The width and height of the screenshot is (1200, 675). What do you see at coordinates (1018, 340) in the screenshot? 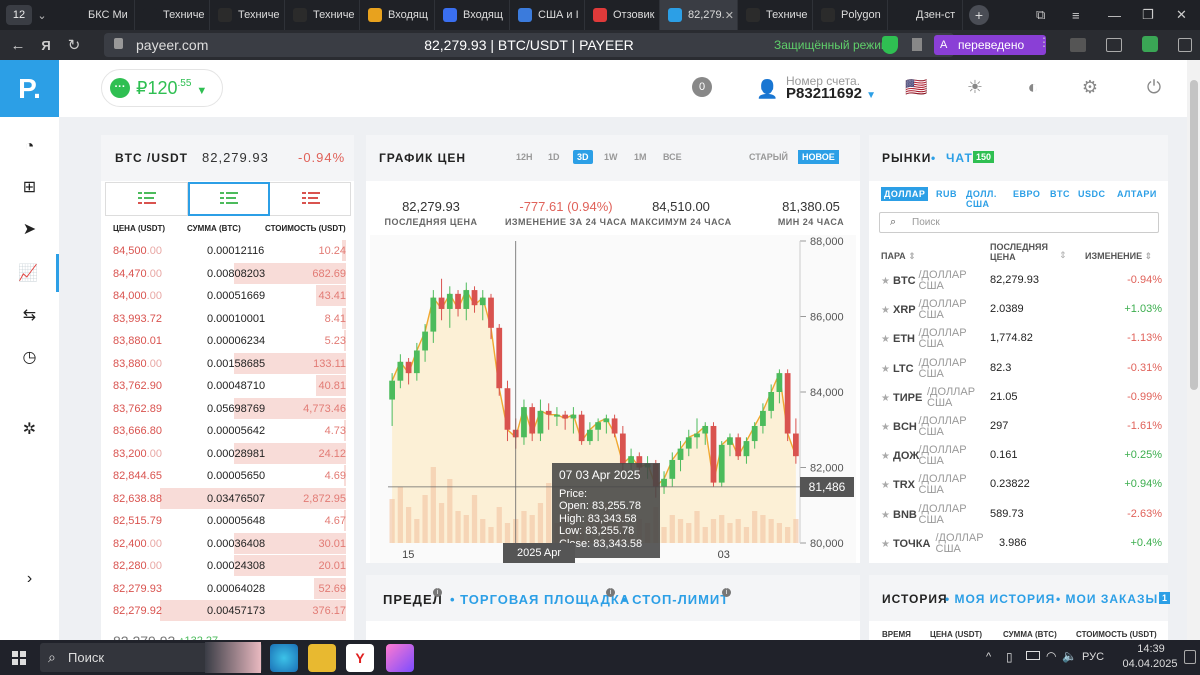
I see `market-row: ★ ETH/ДОЛЛАР США 1,774.82 -1.13%` at bounding box center [1018, 340].